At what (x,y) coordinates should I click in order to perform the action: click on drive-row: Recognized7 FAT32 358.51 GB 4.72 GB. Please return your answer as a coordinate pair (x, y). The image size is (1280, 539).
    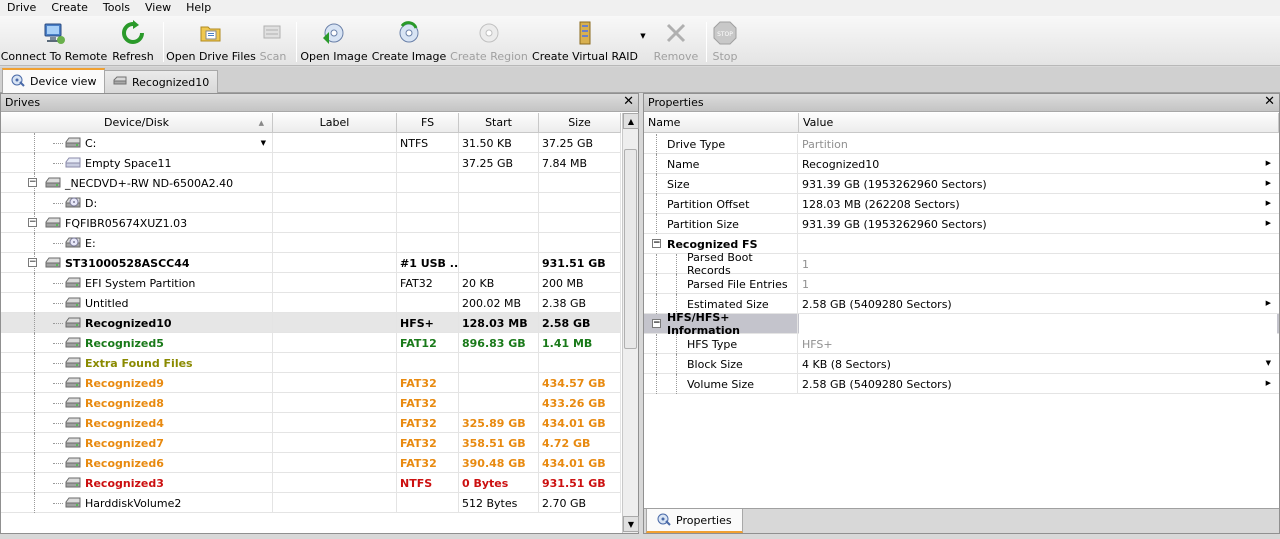
    Looking at the image, I should click on (311, 443).